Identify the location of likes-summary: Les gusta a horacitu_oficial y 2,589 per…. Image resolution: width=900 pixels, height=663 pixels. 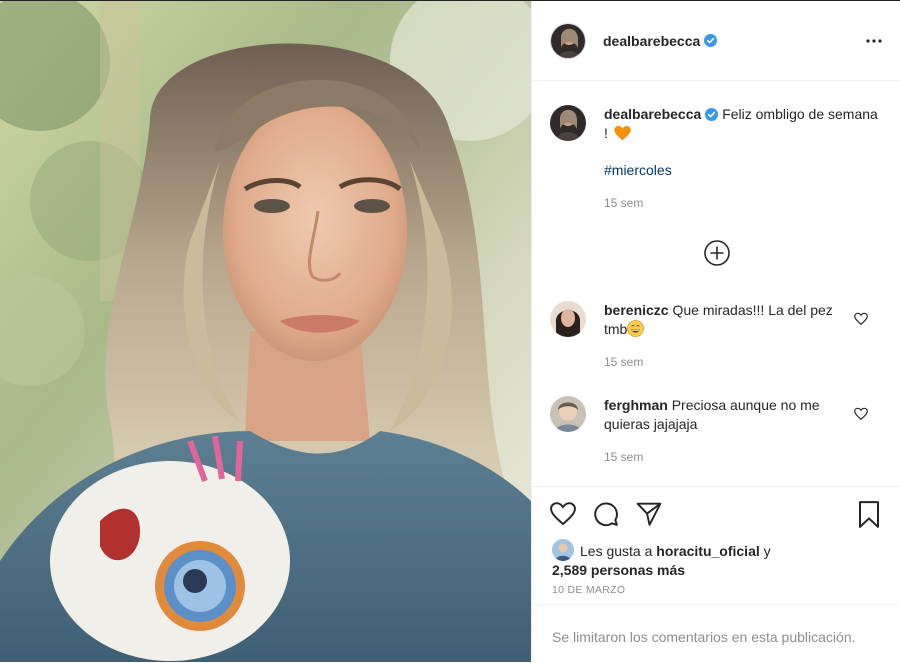
(718, 559).